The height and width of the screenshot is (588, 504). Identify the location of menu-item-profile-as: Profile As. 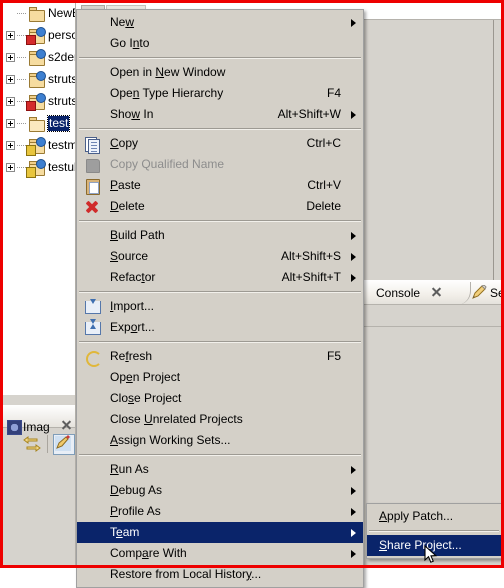
(220, 511).